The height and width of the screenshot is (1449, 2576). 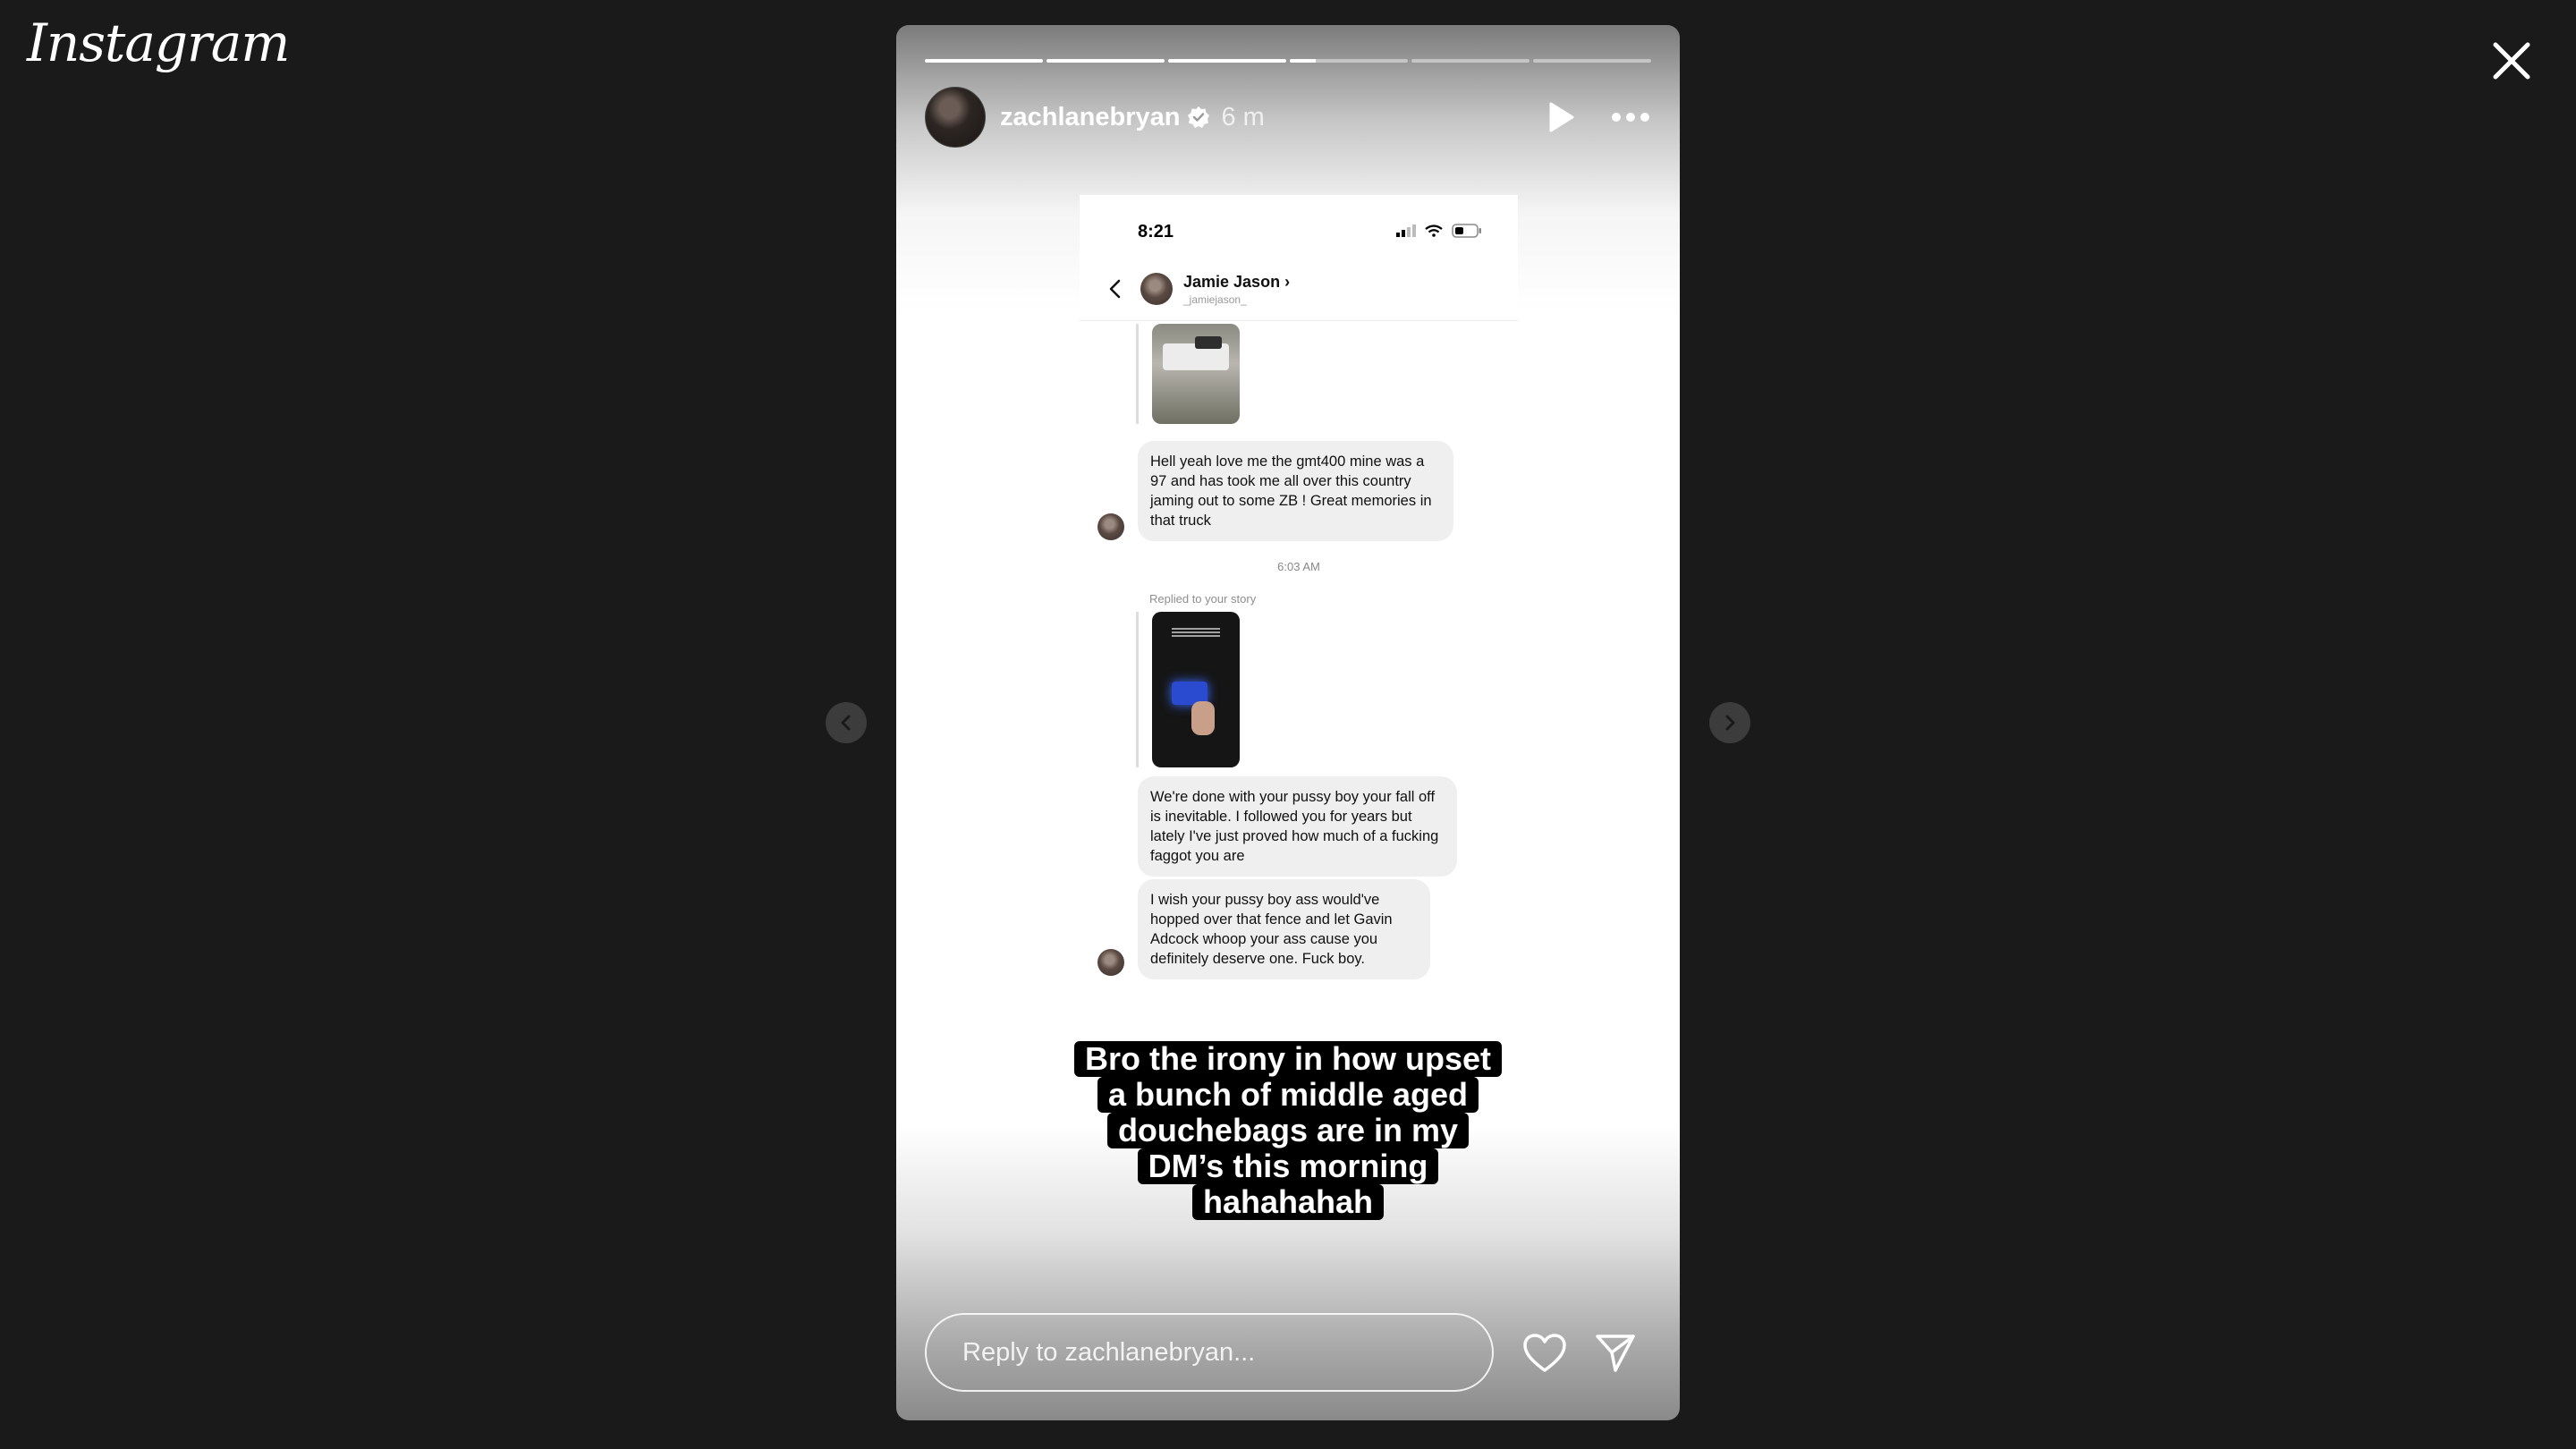 I want to click on chevron-left-icon, so click(x=846, y=723).